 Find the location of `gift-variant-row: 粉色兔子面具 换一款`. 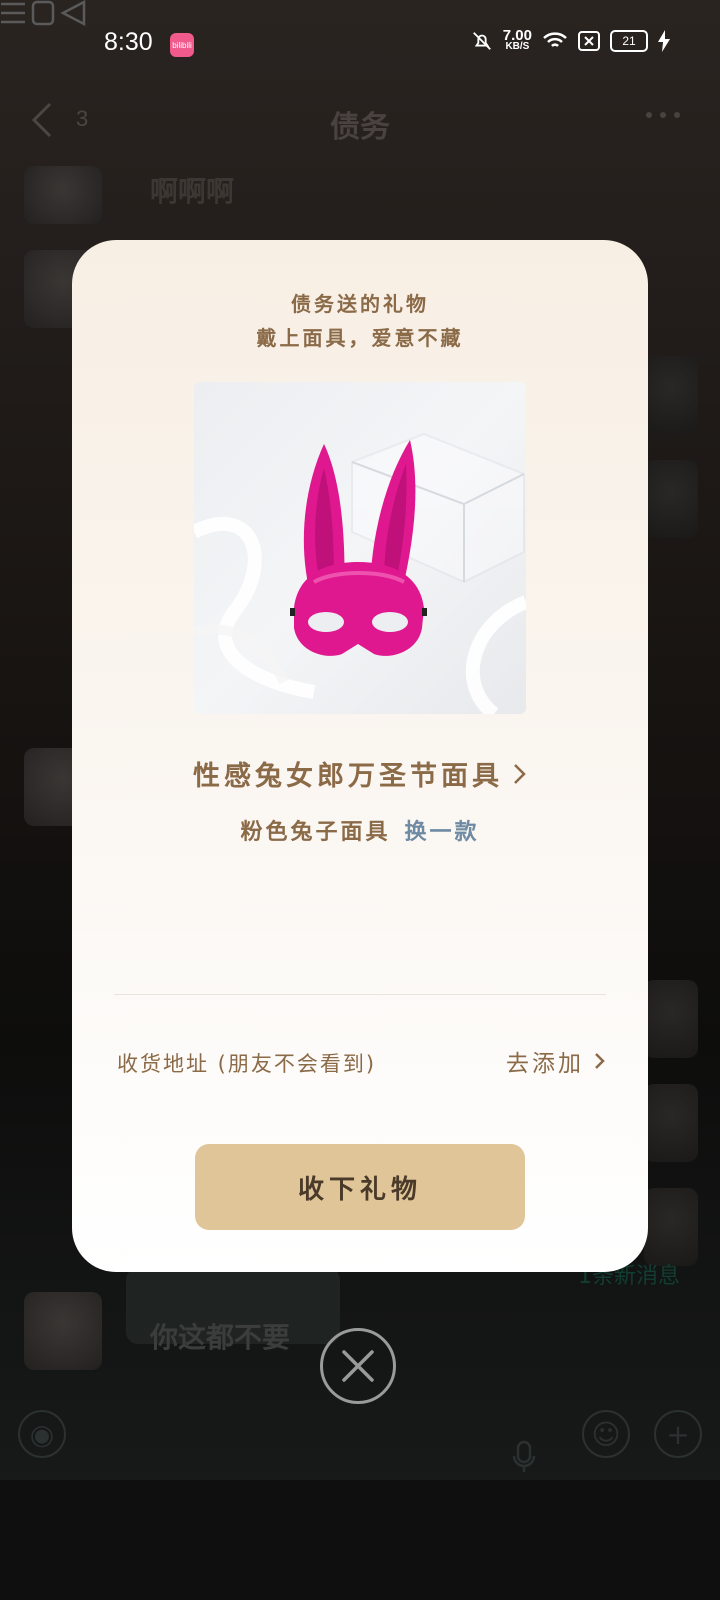

gift-variant-row: 粉色兔子面具 换一款 is located at coordinates (360, 830).